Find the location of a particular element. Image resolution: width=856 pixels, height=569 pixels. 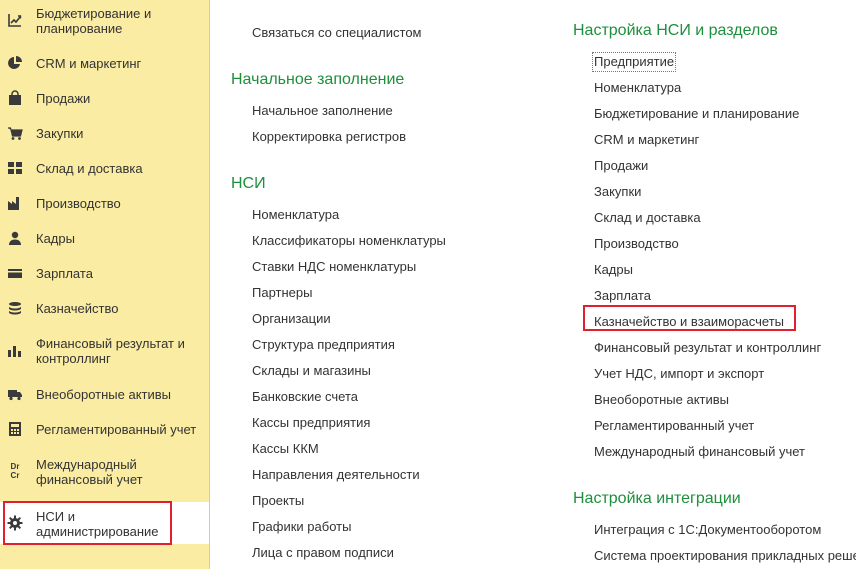

menu-link: Закупки is located at coordinates (617, 192).